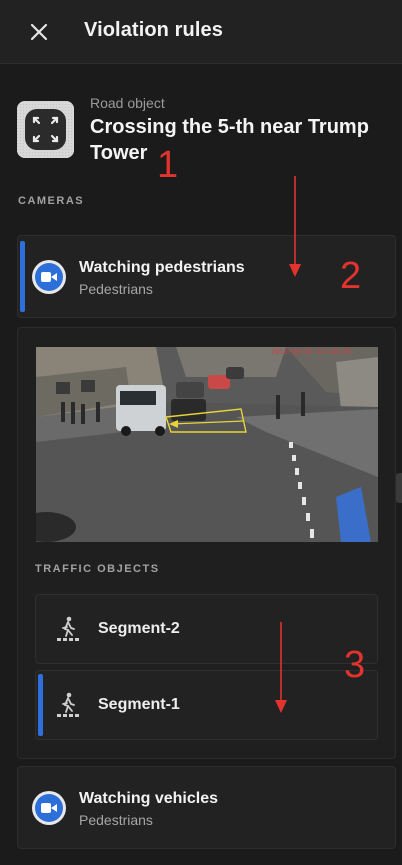 The image size is (402, 865). Describe the element at coordinates (127, 103) in the screenshot. I see `road-object-label: Road object` at that location.